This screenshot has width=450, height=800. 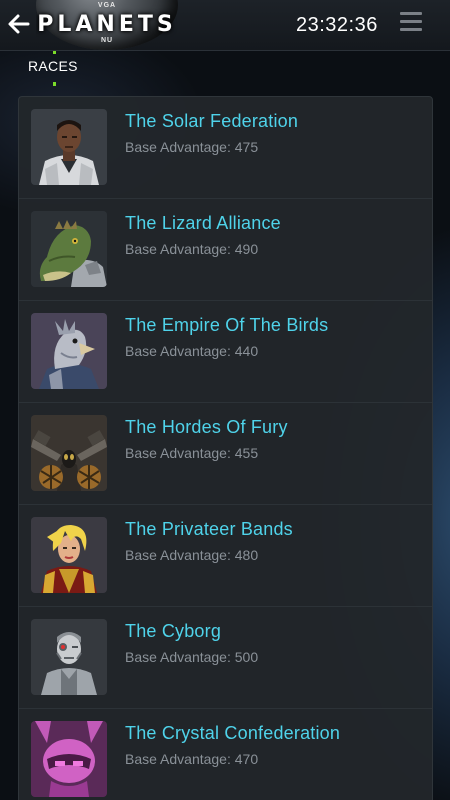 I want to click on tick-mark, so click(x=54, y=84).